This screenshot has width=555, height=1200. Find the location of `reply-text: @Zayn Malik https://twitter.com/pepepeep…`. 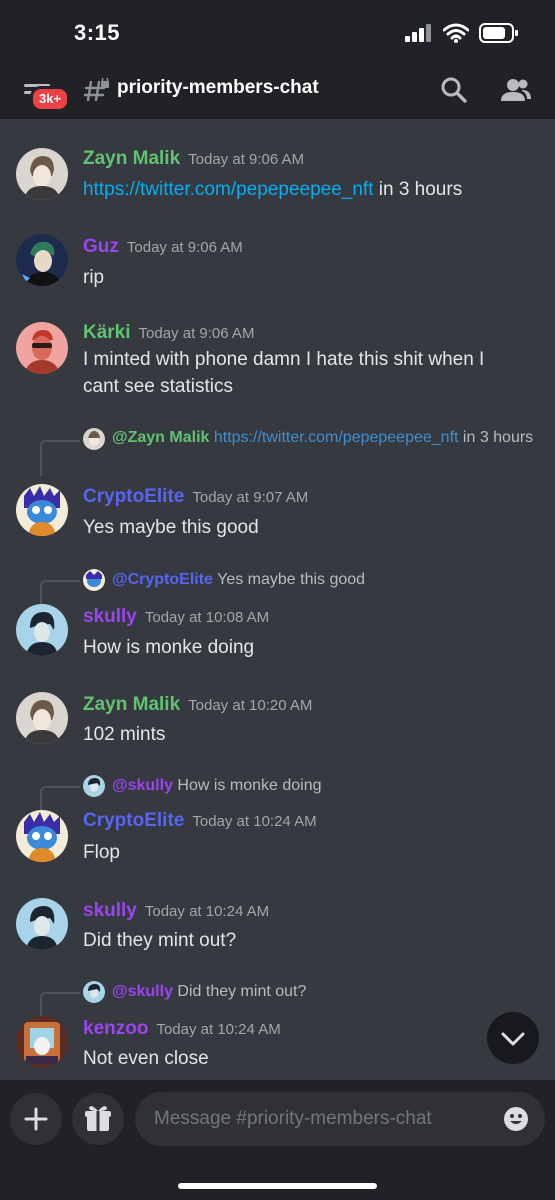

reply-text: @Zayn Malik https://twitter.com/pepepeep… is located at coordinates (323, 437).